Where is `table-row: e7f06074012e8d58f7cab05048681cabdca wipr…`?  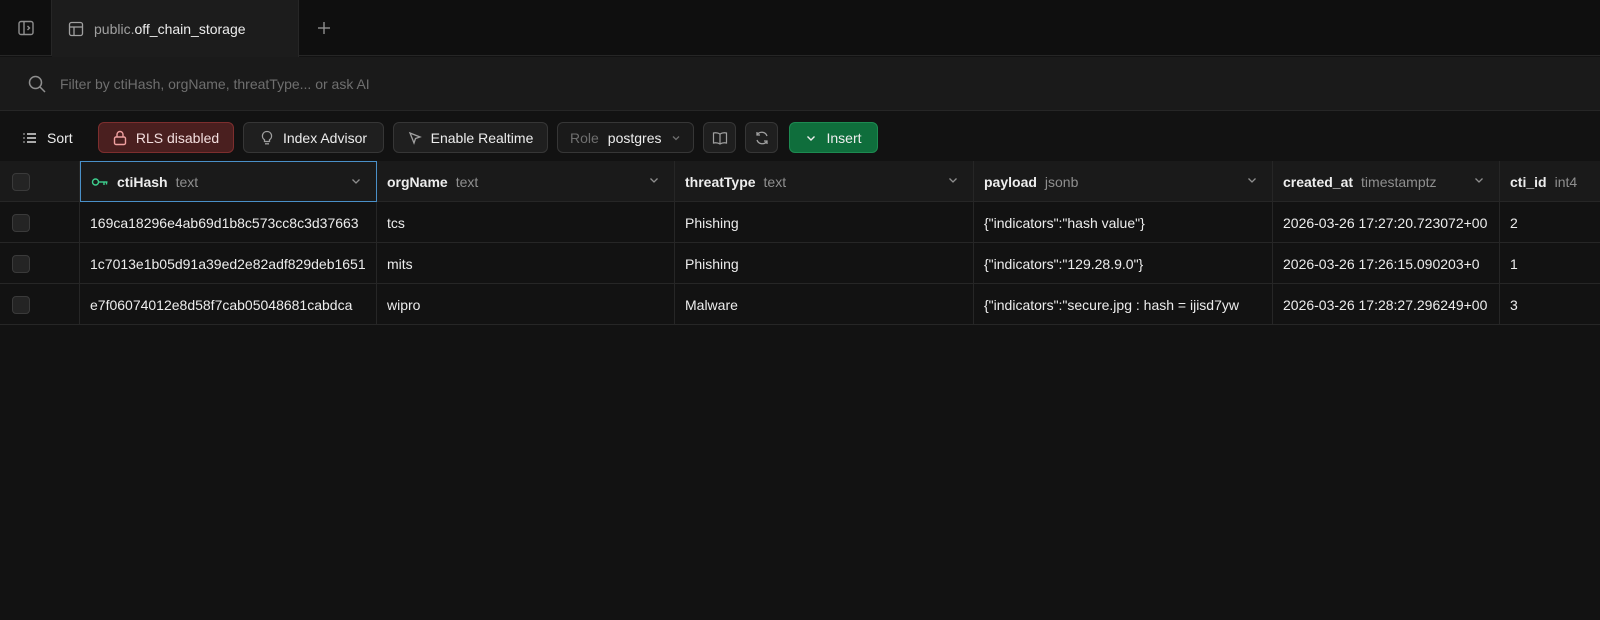
table-row: e7f06074012e8d58f7cab05048681cabdca wipr… is located at coordinates (800, 304).